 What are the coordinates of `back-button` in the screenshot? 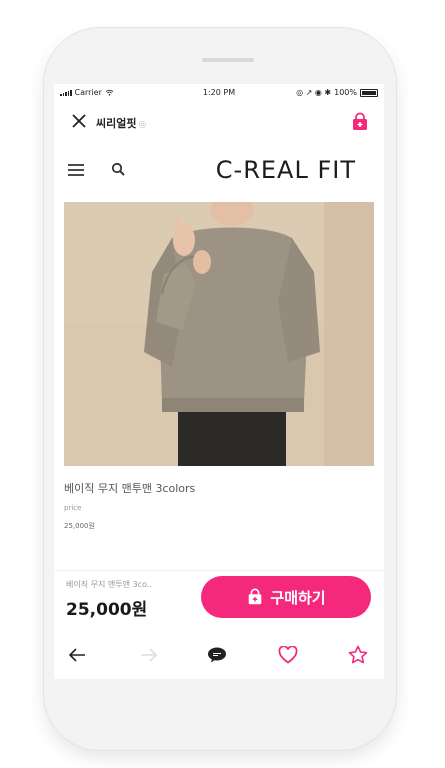 It's located at (77, 655).